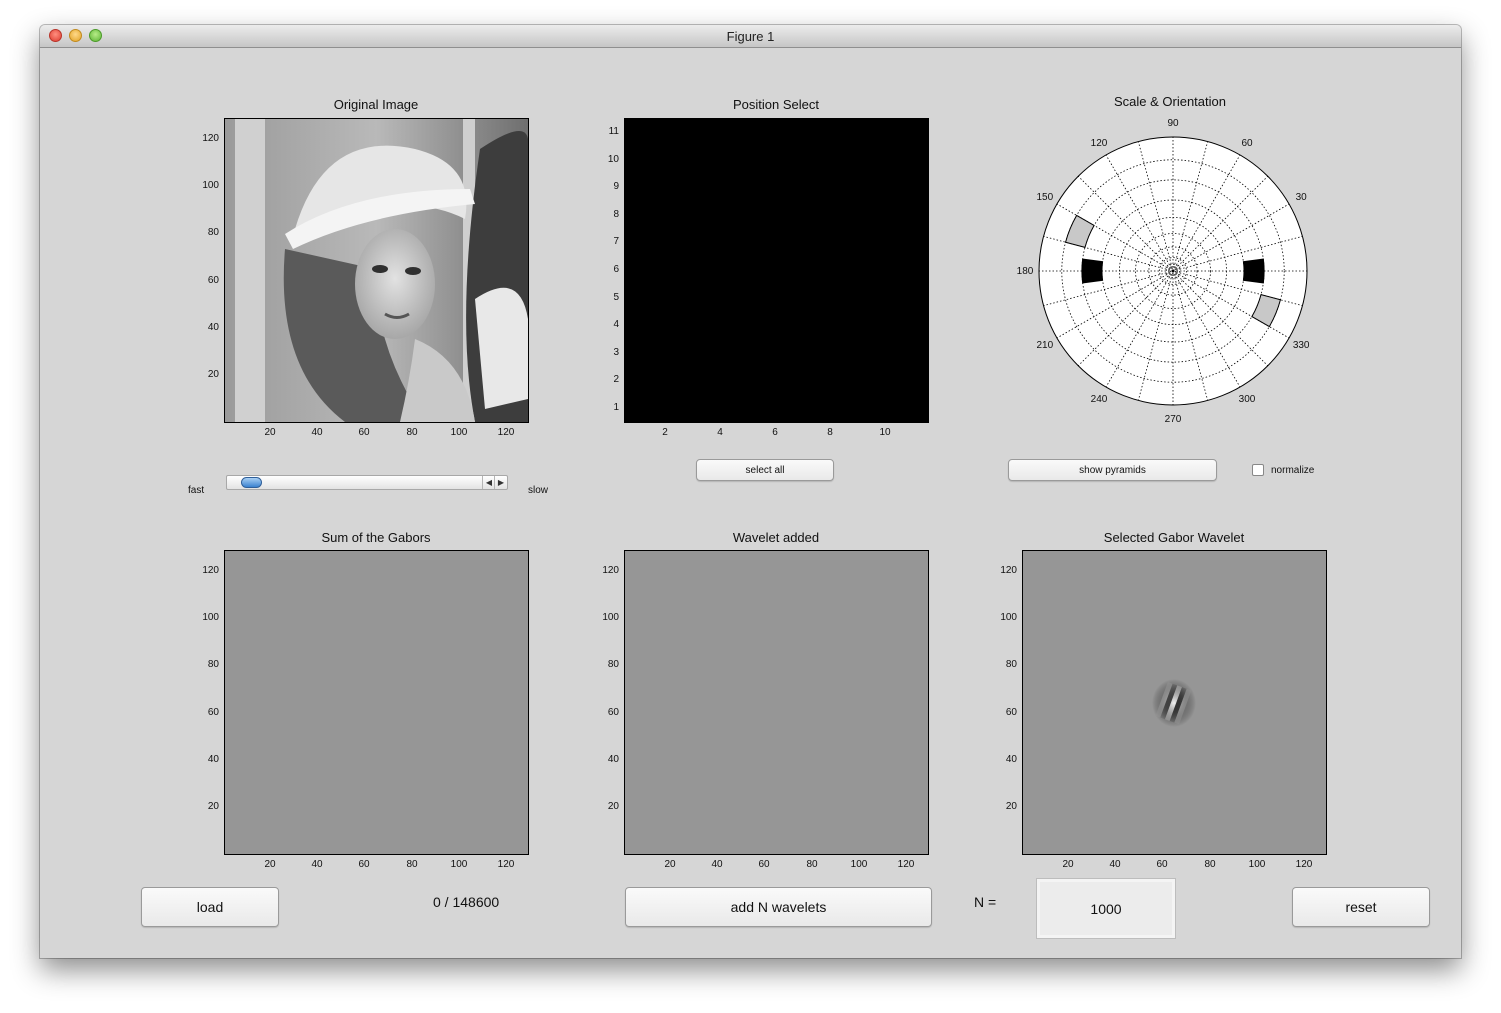 The height and width of the screenshot is (1013, 1501). Describe the element at coordinates (412, 864) in the screenshot. I see `sum-xtick-label: 80` at that location.